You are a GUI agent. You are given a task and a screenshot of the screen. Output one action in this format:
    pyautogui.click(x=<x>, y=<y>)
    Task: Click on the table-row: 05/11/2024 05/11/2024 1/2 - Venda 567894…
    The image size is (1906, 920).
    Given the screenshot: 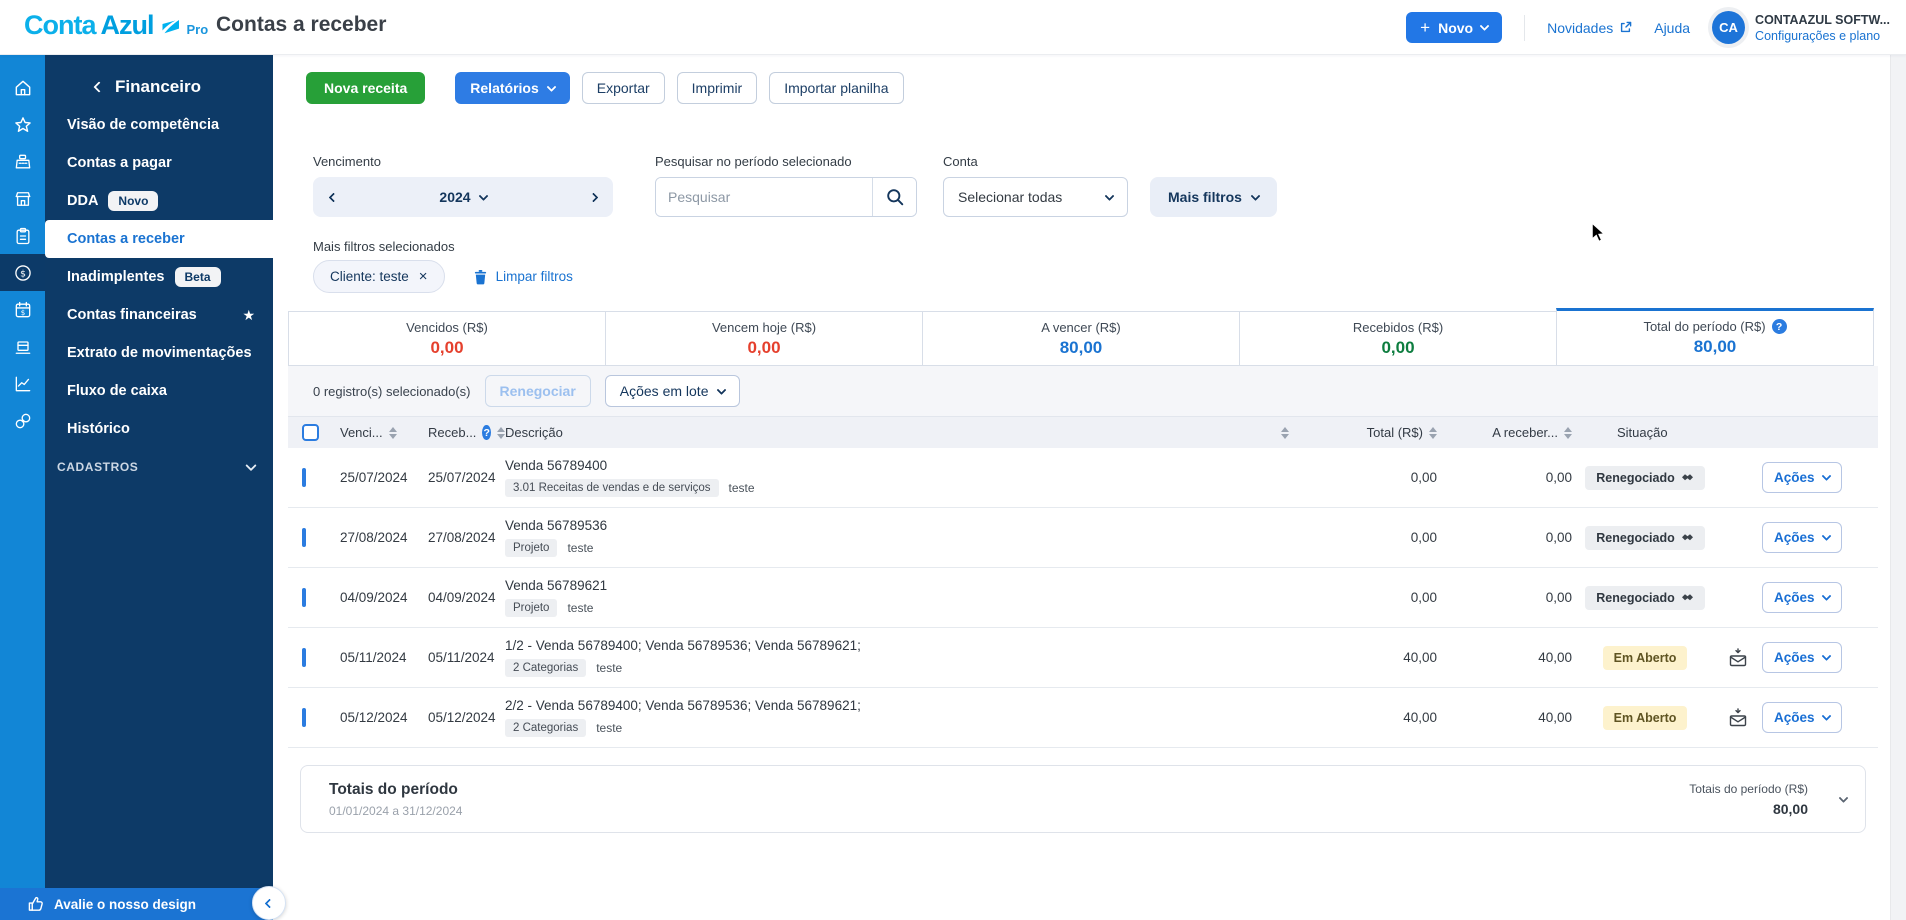 What is the action you would take?
    pyautogui.click(x=1083, y=658)
    